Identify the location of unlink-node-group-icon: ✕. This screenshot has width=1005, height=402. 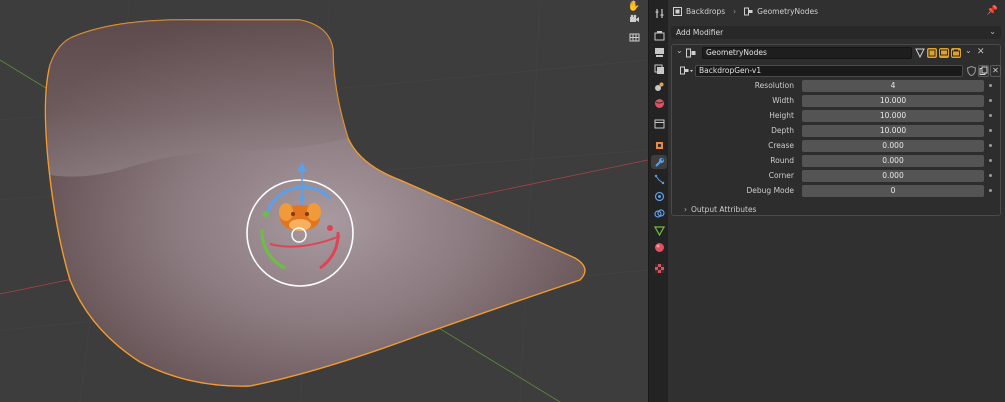
(995, 71).